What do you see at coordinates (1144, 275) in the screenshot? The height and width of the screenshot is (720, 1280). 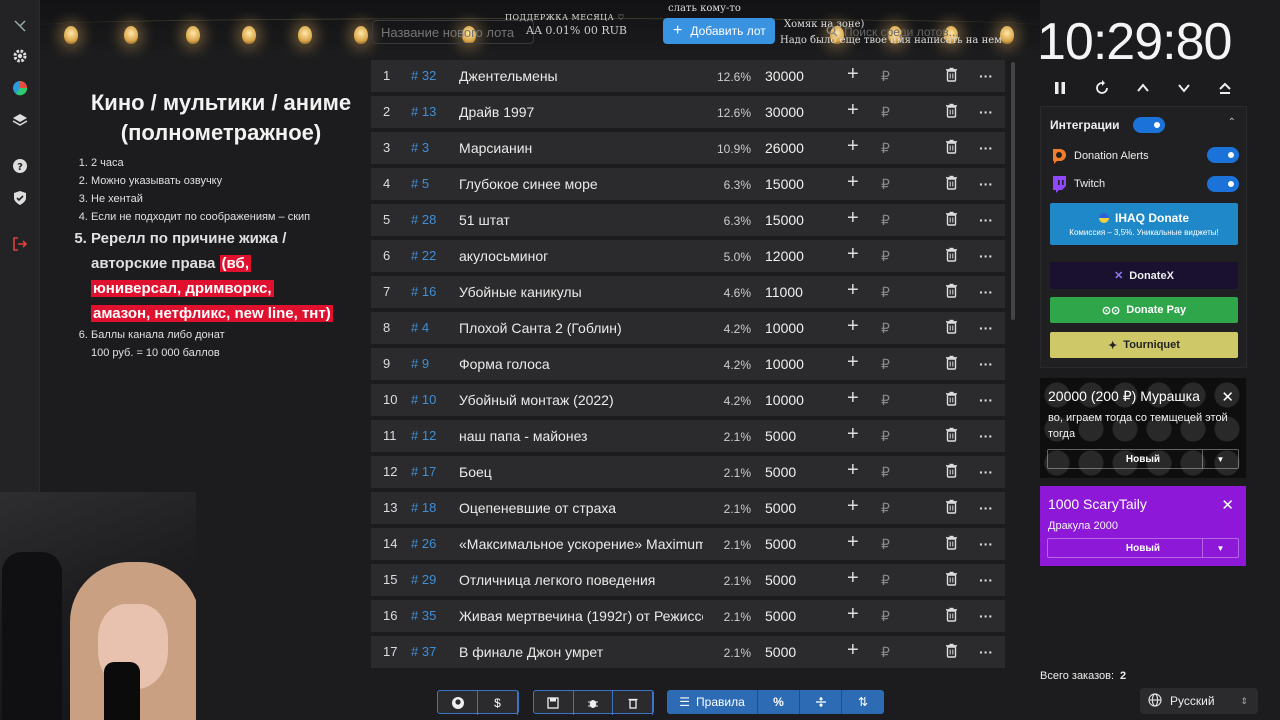 I see `donatex-button: ✕ DonateX` at bounding box center [1144, 275].